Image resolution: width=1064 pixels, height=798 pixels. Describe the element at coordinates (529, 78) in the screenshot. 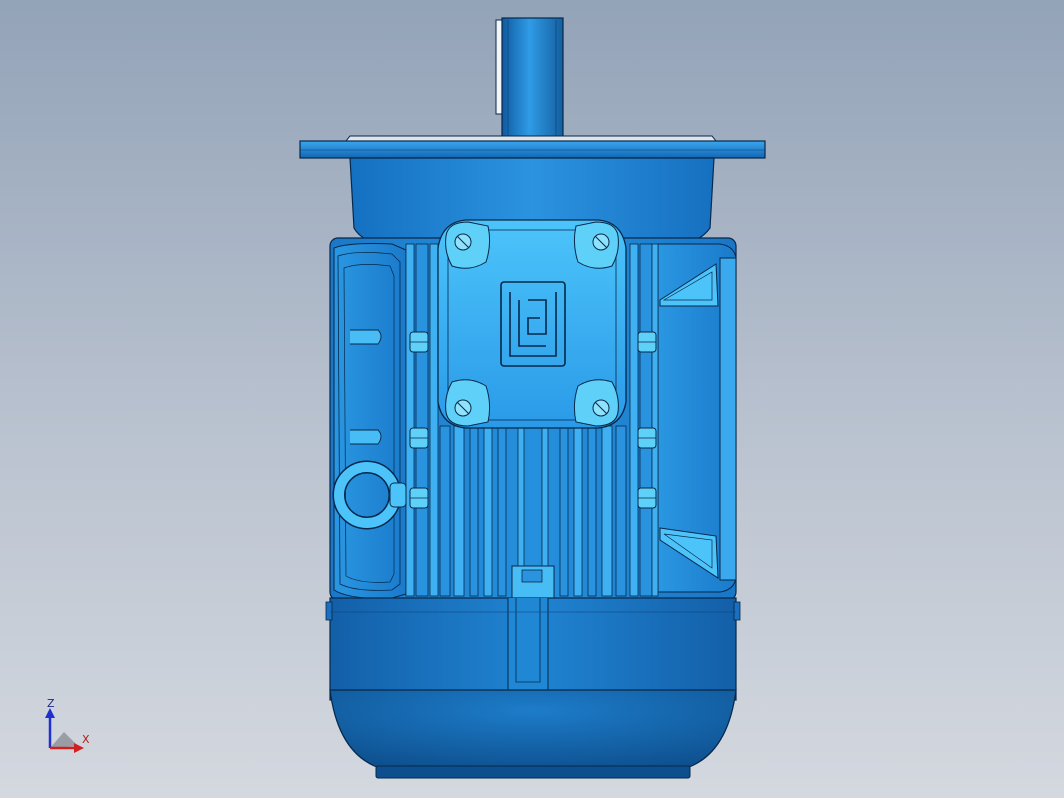

I see `shaft` at that location.